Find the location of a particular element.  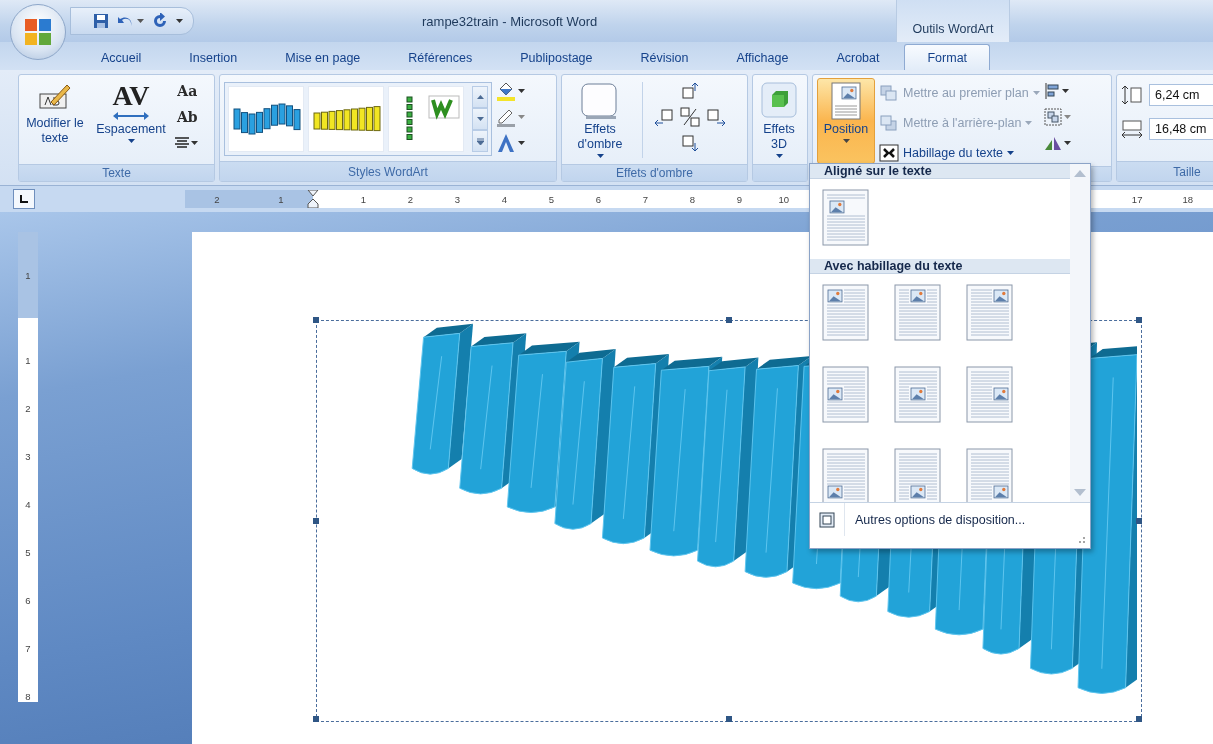

ribbon-tab: Acrobat is located at coordinates (858, 57).